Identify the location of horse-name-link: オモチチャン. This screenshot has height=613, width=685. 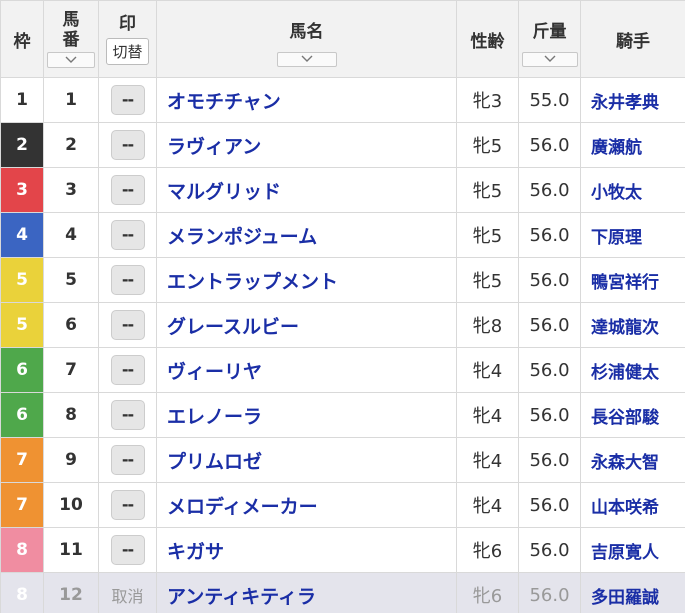
(224, 102).